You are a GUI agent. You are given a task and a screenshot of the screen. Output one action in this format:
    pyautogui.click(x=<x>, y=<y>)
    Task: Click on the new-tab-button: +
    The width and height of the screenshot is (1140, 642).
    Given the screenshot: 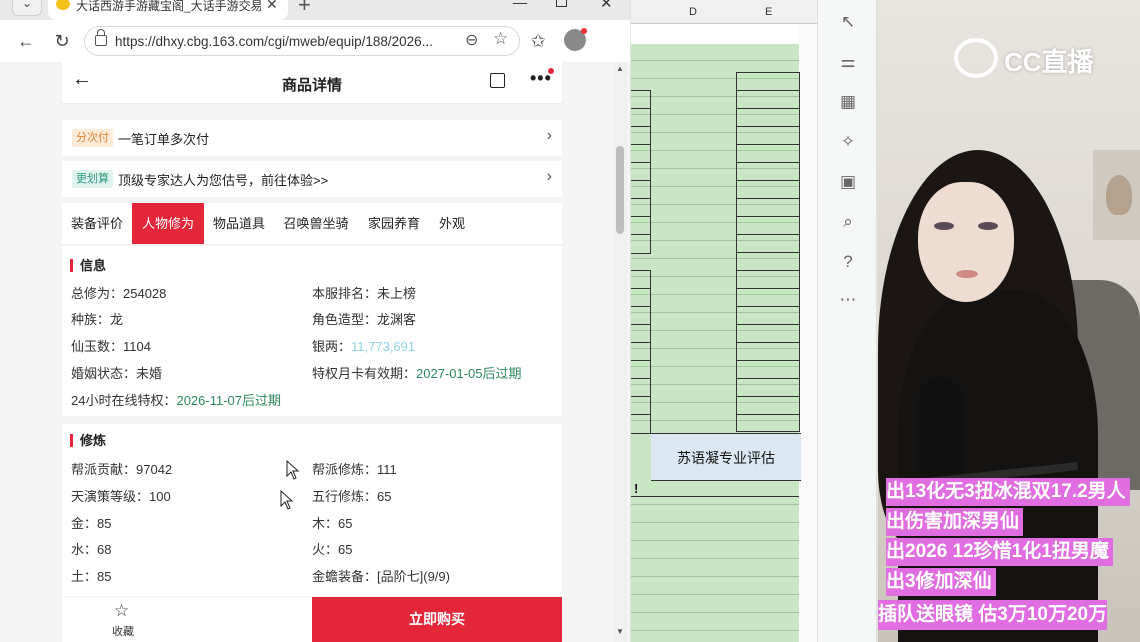 What is the action you would take?
    pyautogui.click(x=304, y=9)
    